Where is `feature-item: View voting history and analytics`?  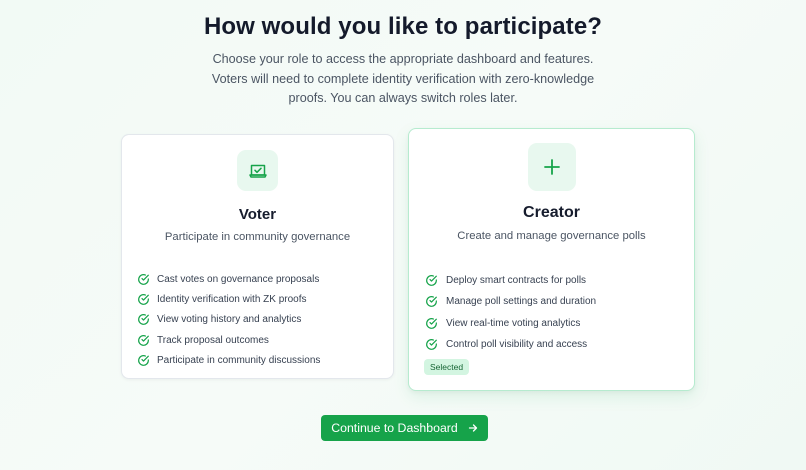 feature-item: View voting history and analytics is located at coordinates (228, 320).